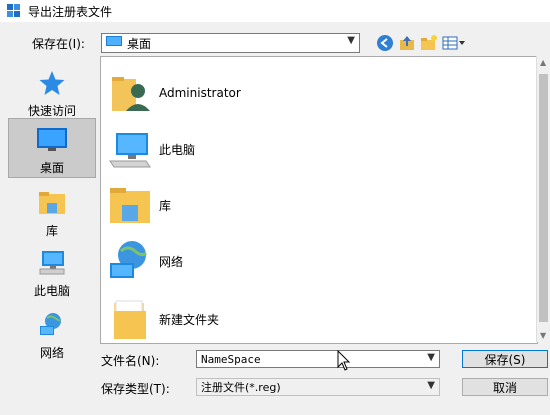  I want to click on vertical-scrollbar: ▲ ▼, so click(543, 199).